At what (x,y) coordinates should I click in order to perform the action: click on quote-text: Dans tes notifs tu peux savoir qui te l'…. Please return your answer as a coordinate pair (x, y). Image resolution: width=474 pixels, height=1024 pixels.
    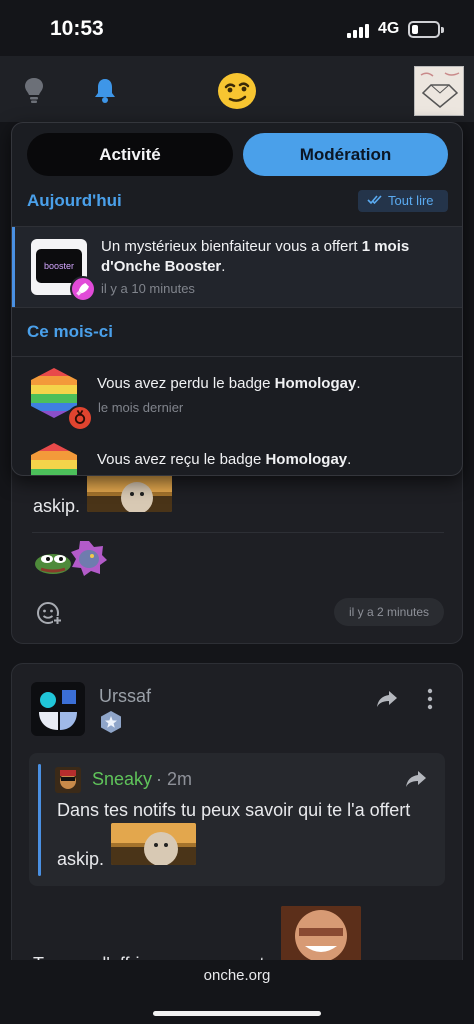
    Looking at the image, I should click on (234, 810).